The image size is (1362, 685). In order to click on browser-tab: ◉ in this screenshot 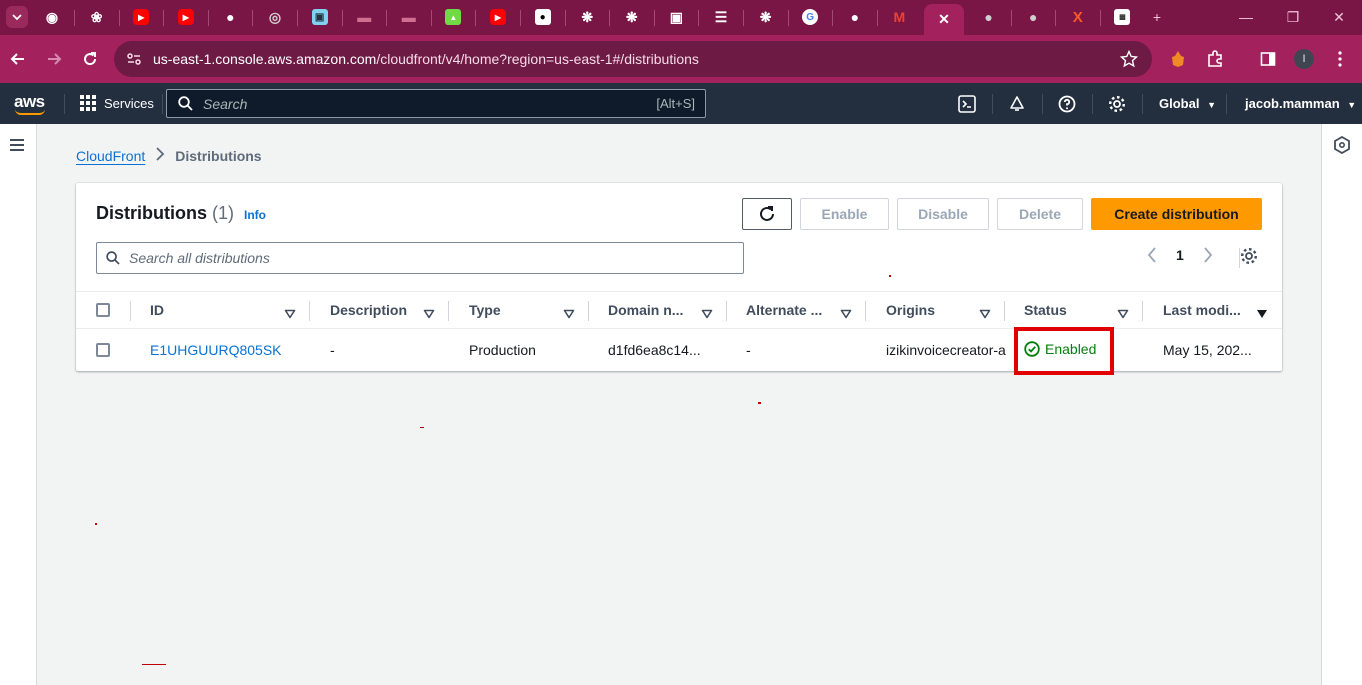, I will do `click(52, 17)`.